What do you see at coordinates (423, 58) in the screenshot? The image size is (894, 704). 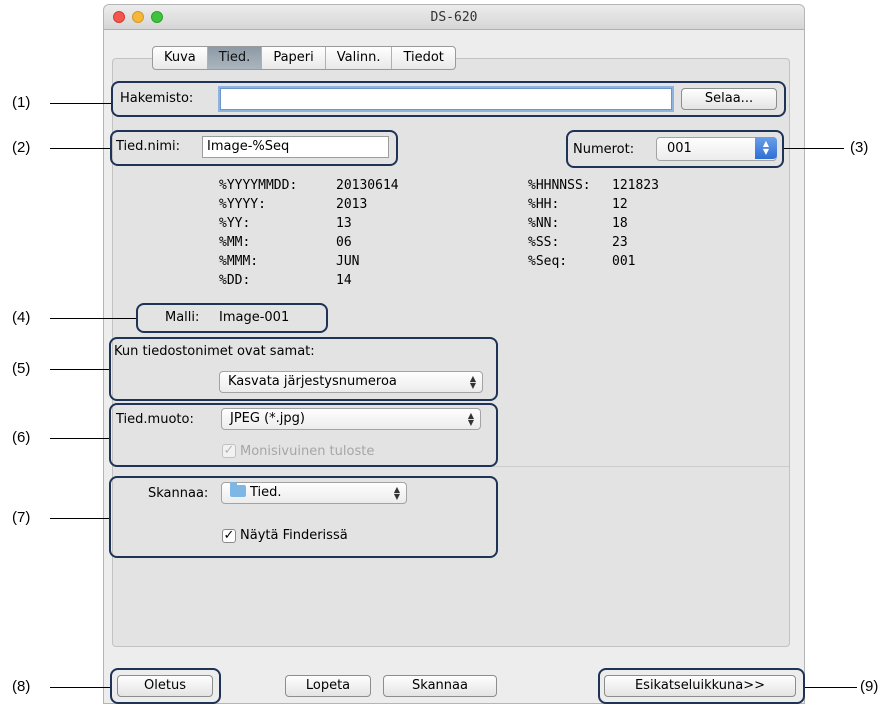 I see `tab-tiedot: Tiedot` at bounding box center [423, 58].